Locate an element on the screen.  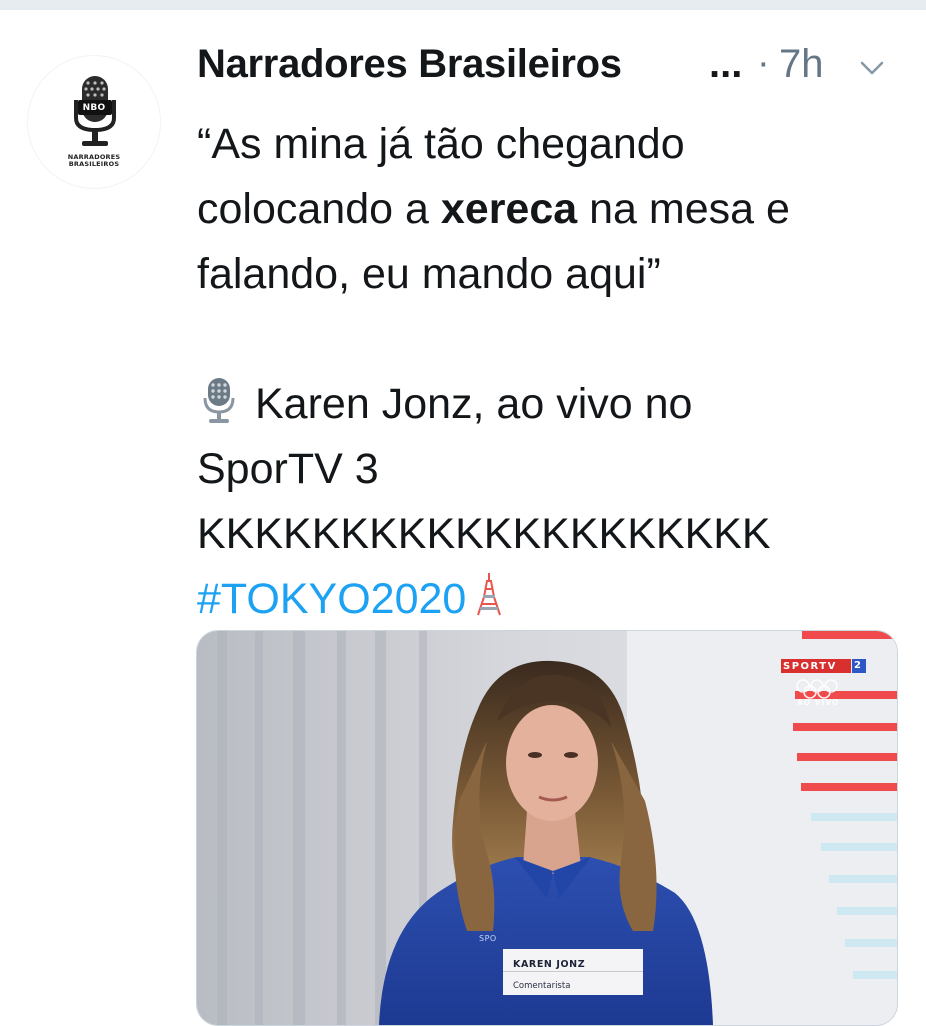
tweet-text-bold: xereca is located at coordinates (509, 209).